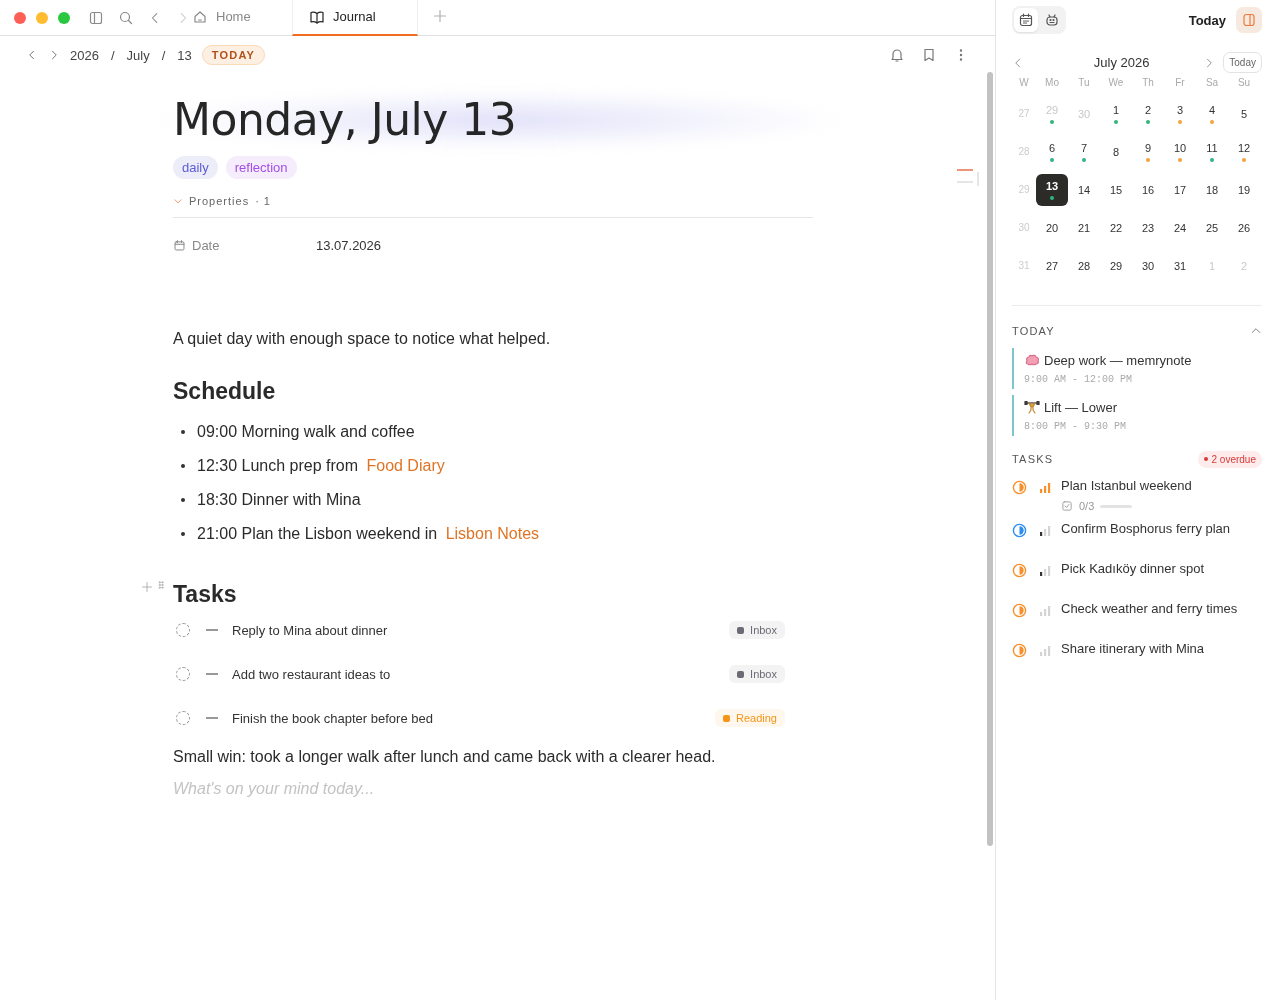 Image resolution: width=1276 pixels, height=1000 pixels. What do you see at coordinates (1212, 114) in the screenshot?
I see `calendar-day: 4` at bounding box center [1212, 114].